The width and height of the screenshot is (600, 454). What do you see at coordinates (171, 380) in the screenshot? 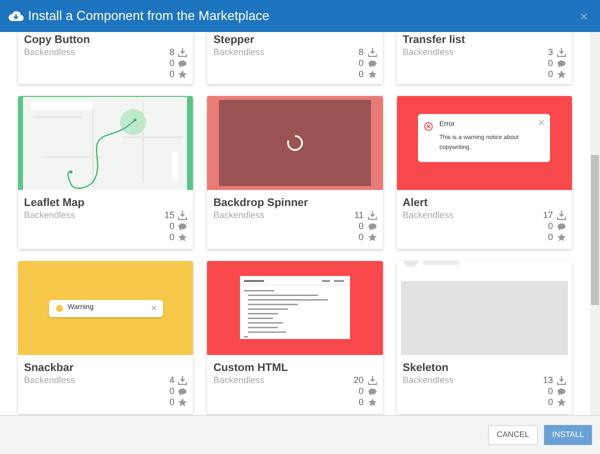
I see `stat-count: 4` at bounding box center [171, 380].